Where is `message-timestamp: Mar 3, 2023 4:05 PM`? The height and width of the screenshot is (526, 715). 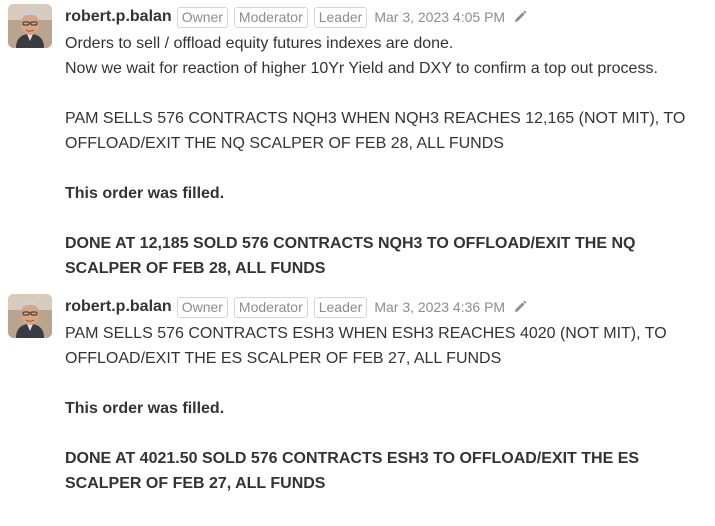 message-timestamp: Mar 3, 2023 4:05 PM is located at coordinates (439, 17).